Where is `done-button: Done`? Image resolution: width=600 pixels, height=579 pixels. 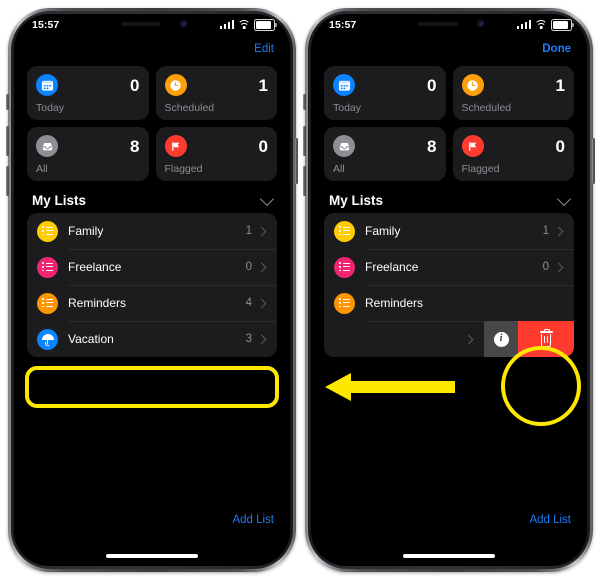 done-button: Done is located at coordinates (556, 49).